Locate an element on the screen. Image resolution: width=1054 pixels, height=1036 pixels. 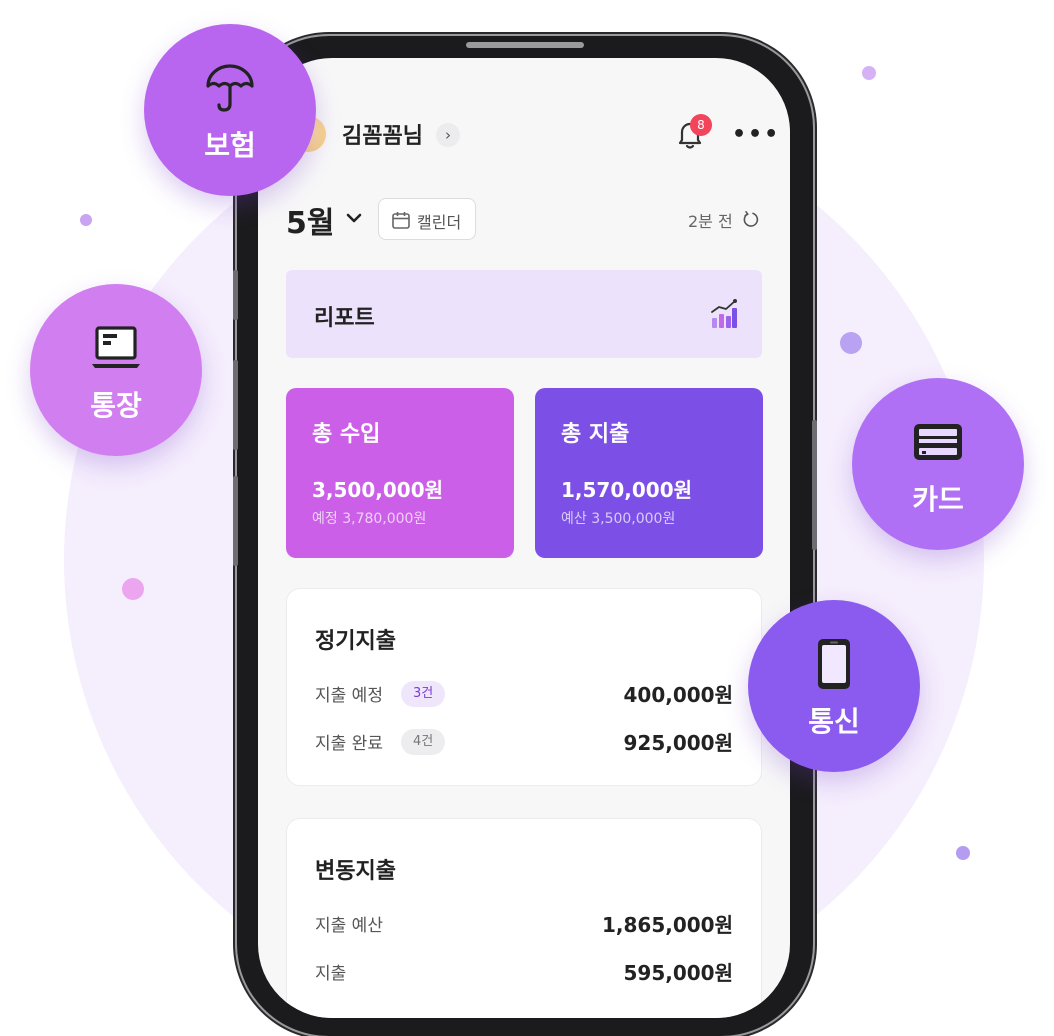
last-updated: 2분 전 is located at coordinates (710, 221).